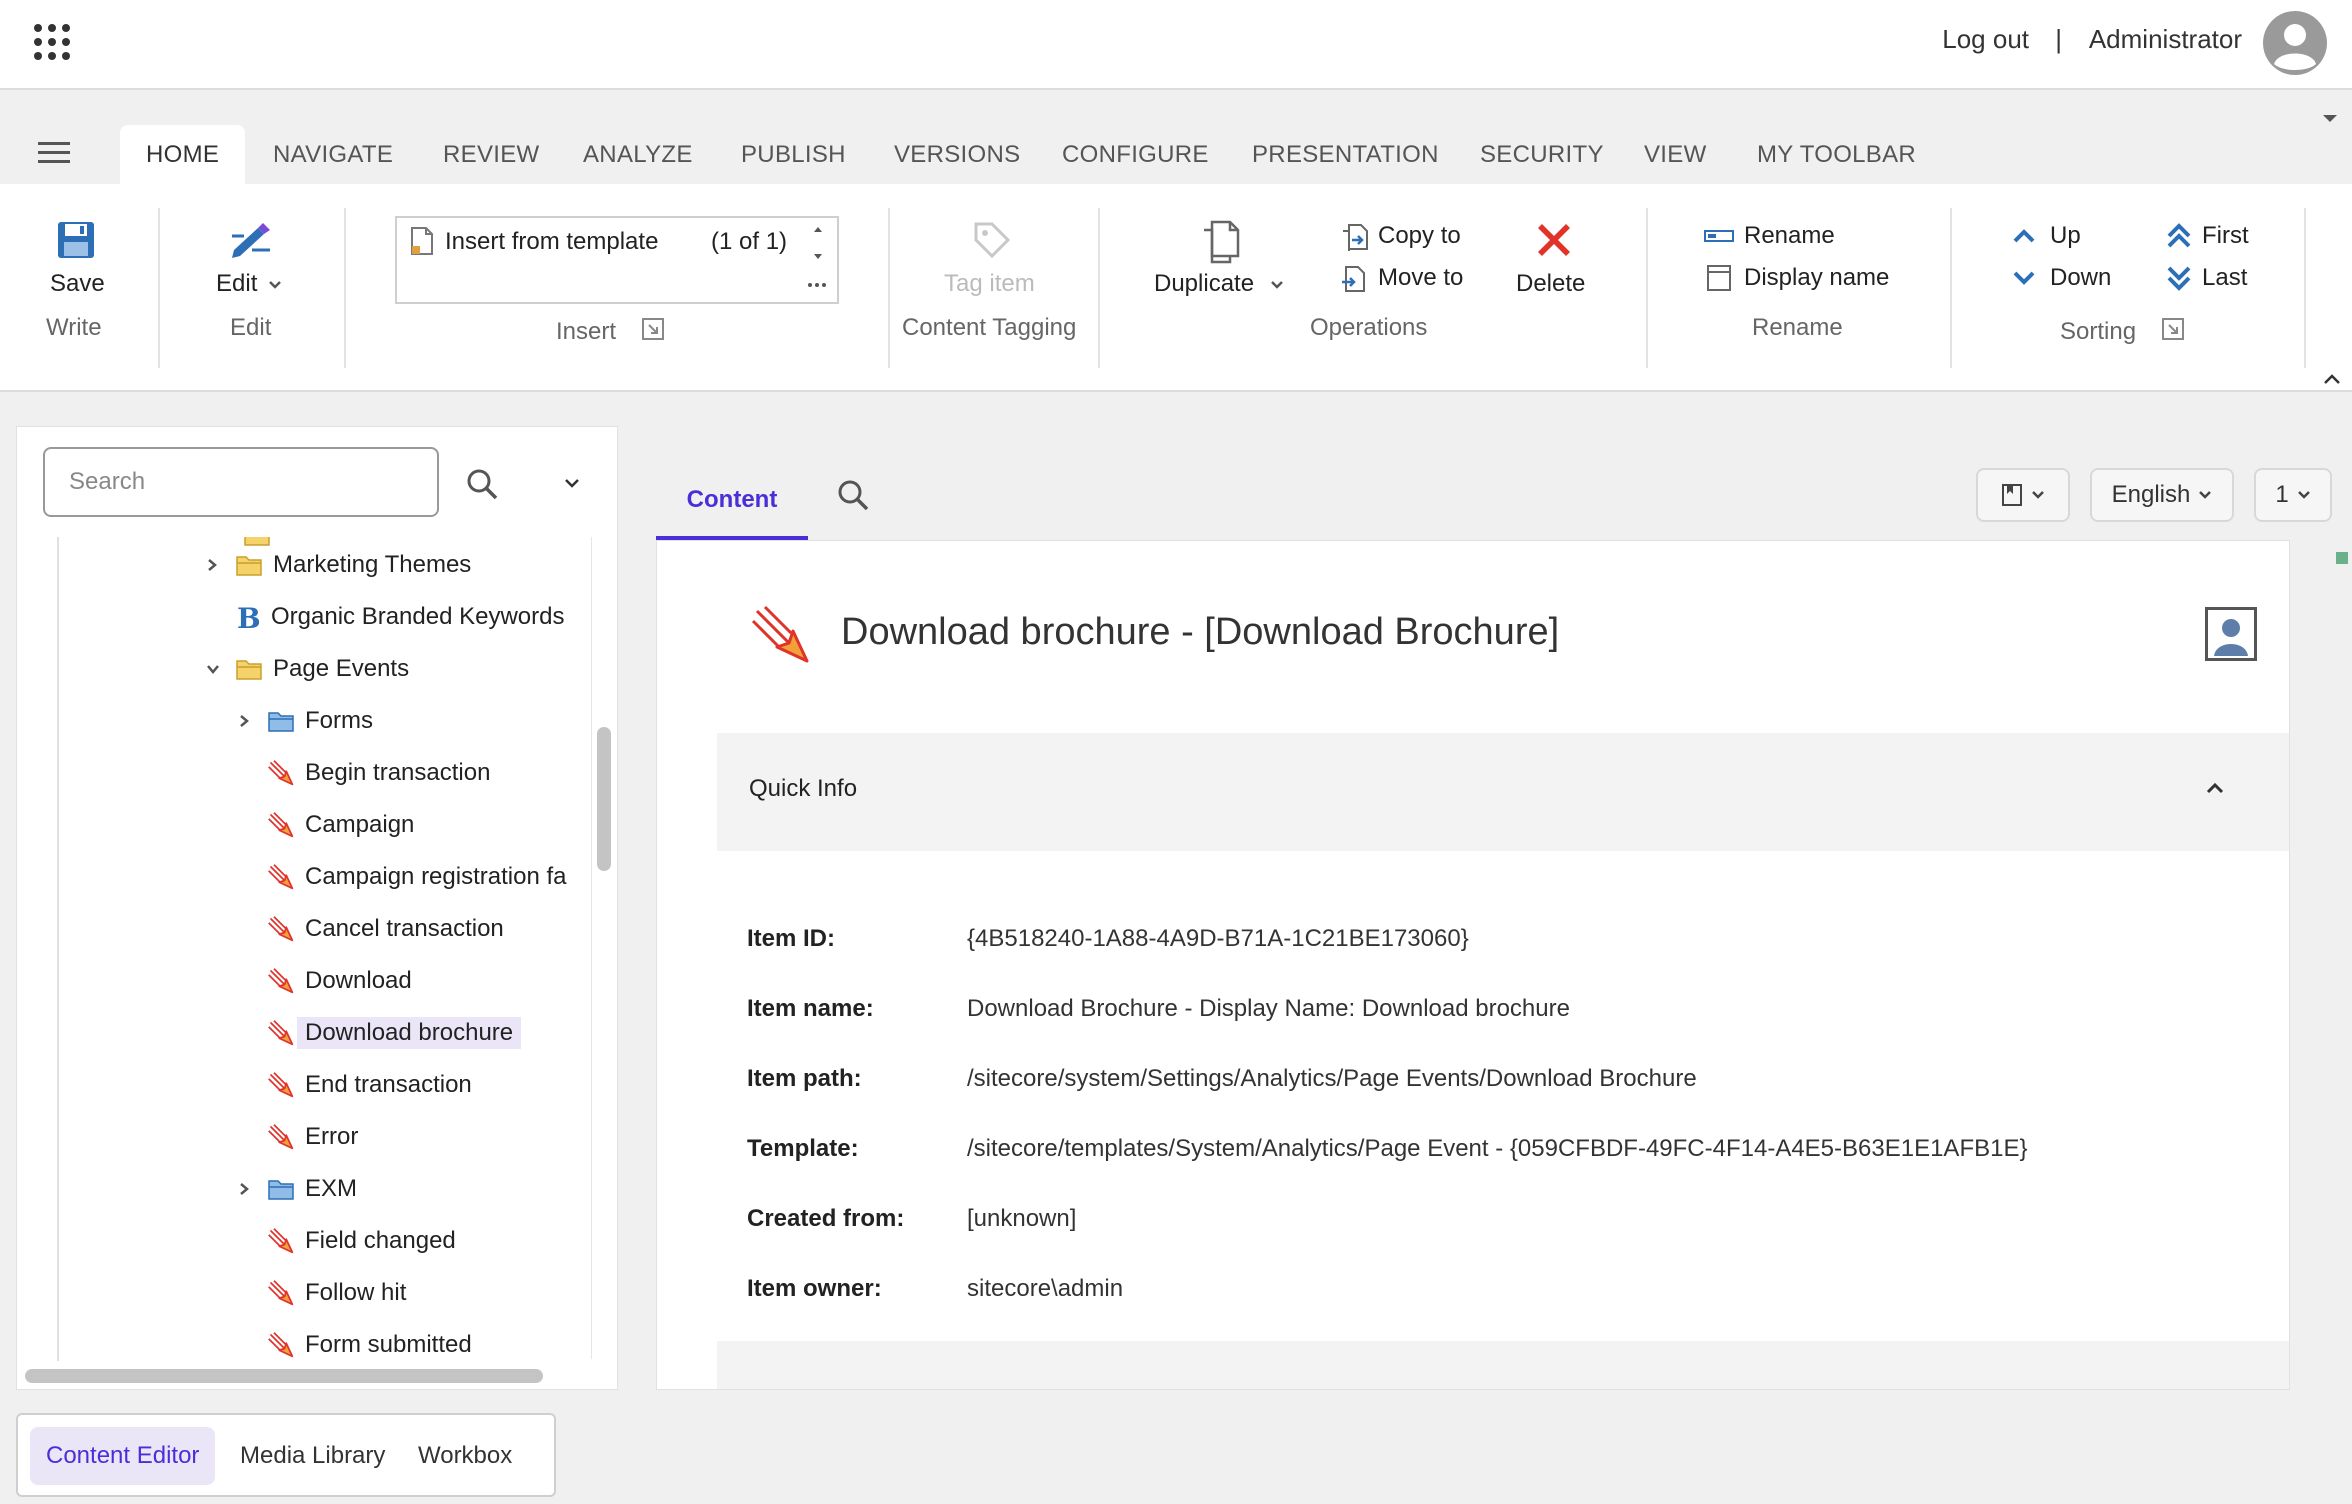 The image size is (2352, 1504). Describe the element at coordinates (1816, 278) in the screenshot. I see `display-name-button: Display name` at that location.